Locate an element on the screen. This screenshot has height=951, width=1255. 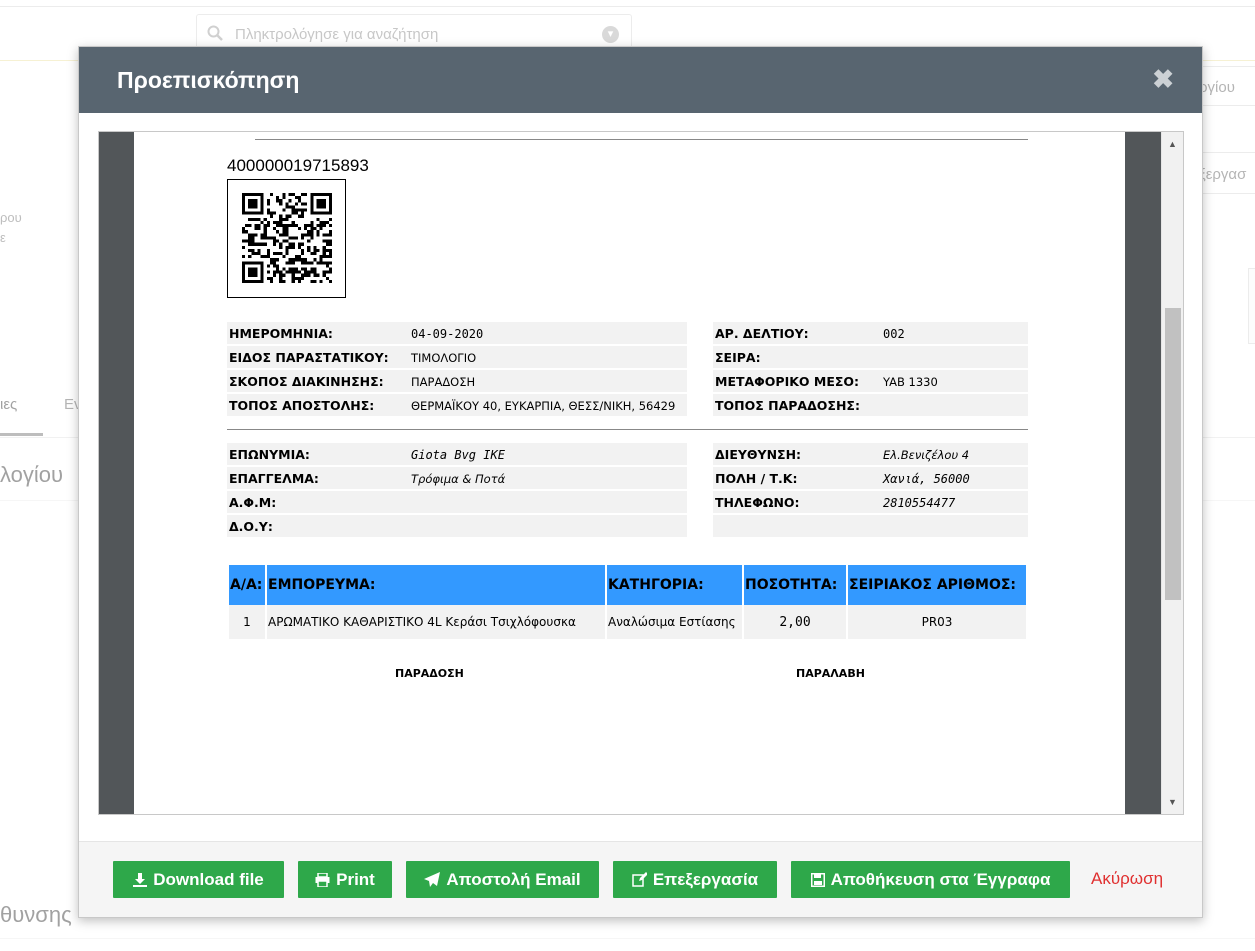
info-row-date: ΗΜΕΡΟΜΗΝΙΑ: 04-09-2020 is located at coordinates (457, 333).